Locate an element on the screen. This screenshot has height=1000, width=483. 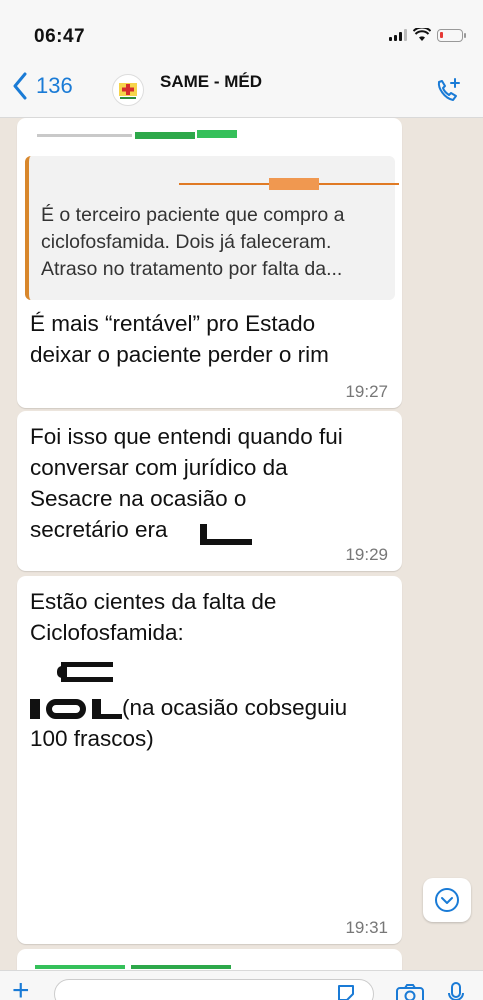
composer-bar: + is located at coordinates (241, 985).